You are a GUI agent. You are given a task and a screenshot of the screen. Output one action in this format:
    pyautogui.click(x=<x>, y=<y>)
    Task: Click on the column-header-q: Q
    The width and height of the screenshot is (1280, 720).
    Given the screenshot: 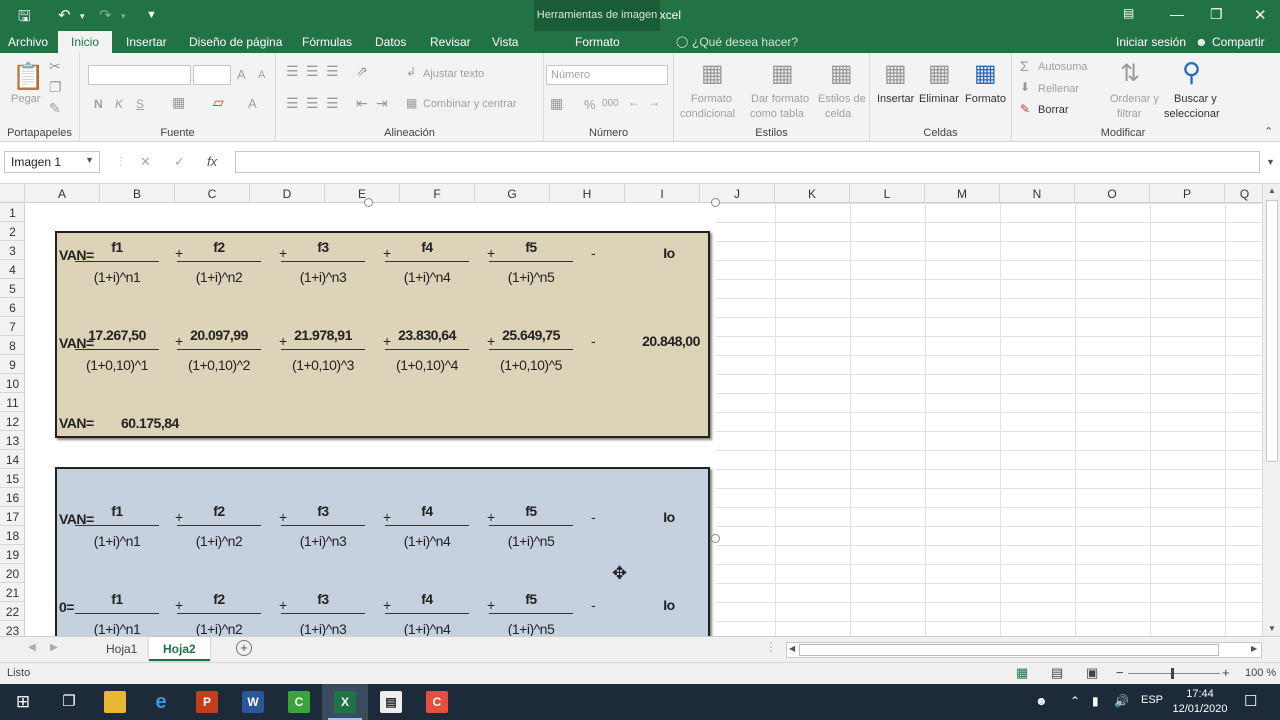 What is the action you would take?
    pyautogui.click(x=1245, y=193)
    